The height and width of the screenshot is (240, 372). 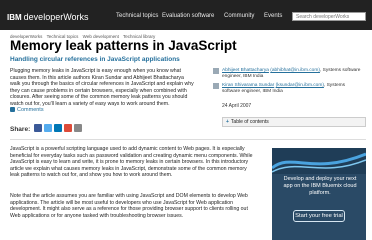 I want to click on nav-technical-topics: Technical topics, so click(x=137, y=16).